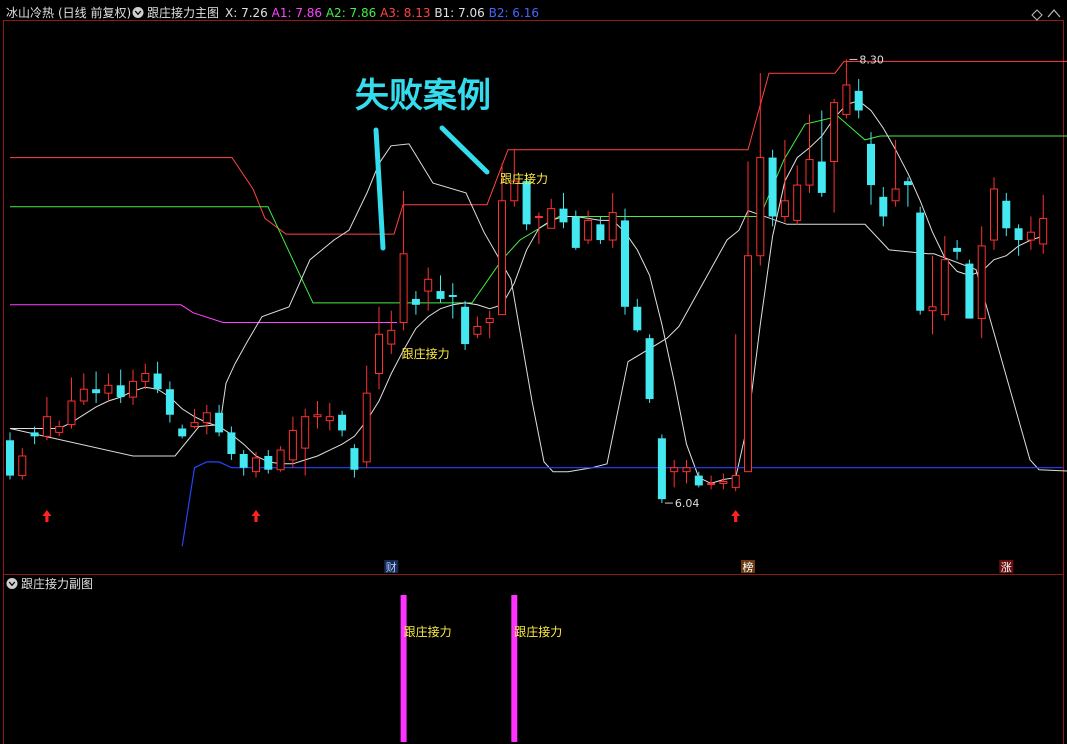 This screenshot has height=744, width=1067. Describe the element at coordinates (622, 504) in the screenshot. I see `b2-line` at that location.